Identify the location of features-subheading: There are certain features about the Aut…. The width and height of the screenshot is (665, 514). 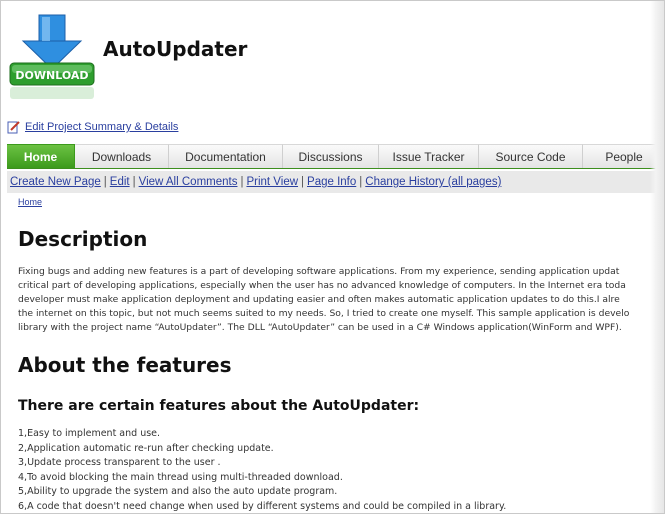
(219, 406).